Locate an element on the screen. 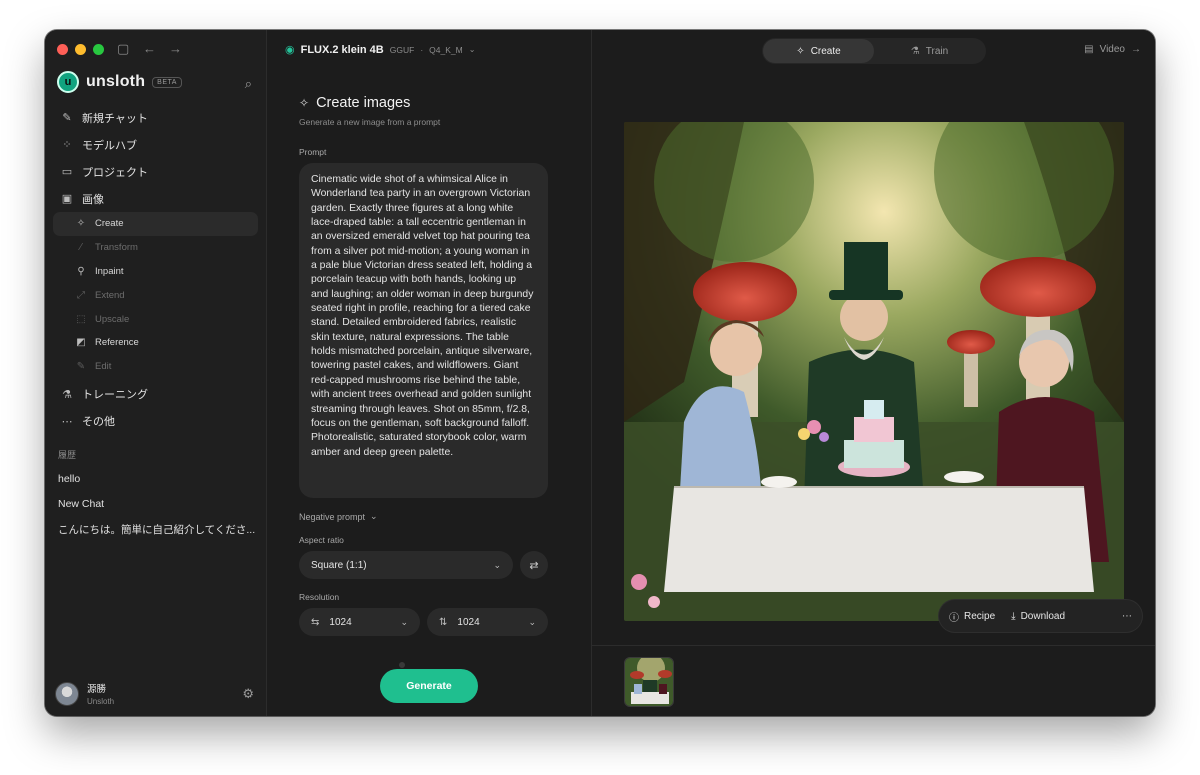 This screenshot has height=775, width=1200. user-info: 源勝 Unsloth is located at coordinates (160, 693).